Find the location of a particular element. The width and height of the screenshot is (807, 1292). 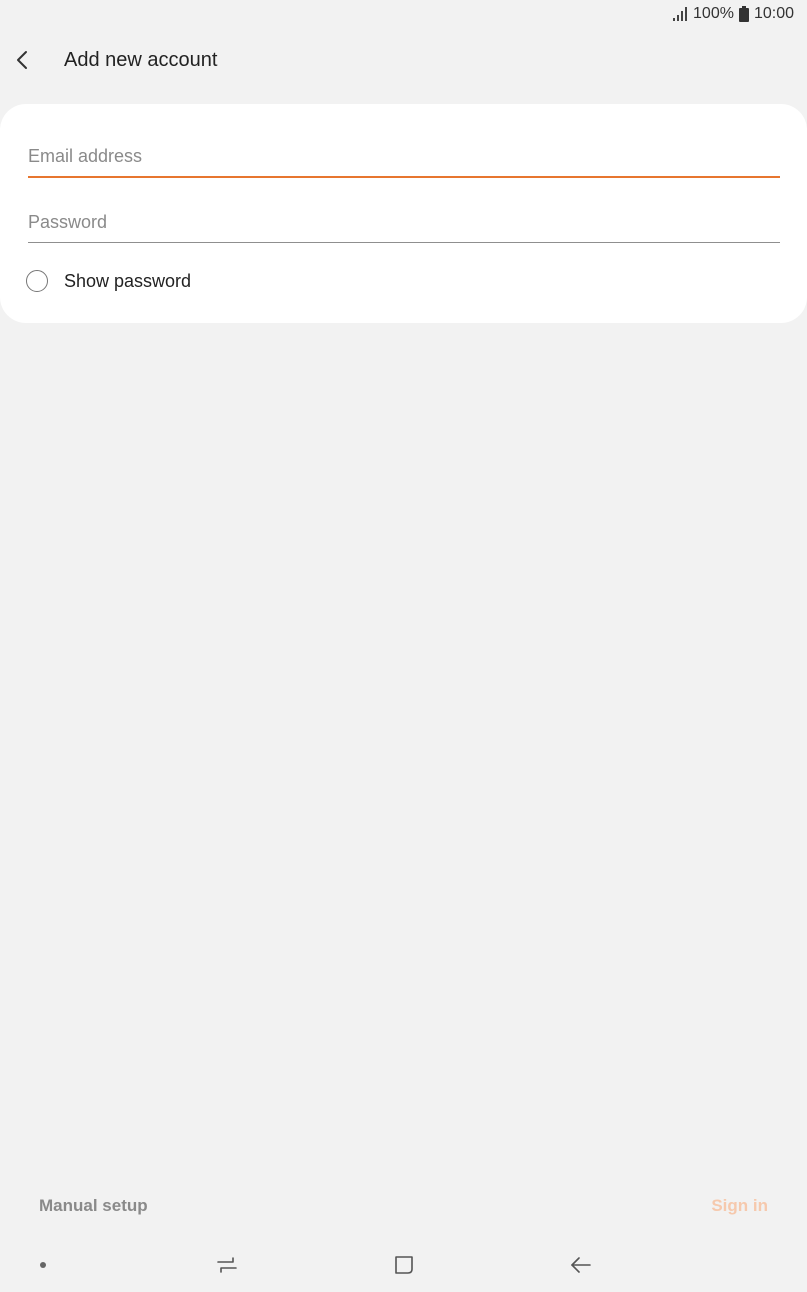

chevron-left-icon is located at coordinates (22, 60).